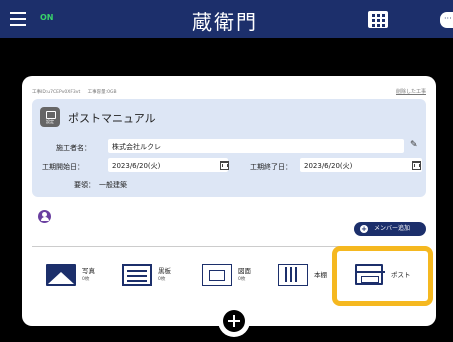  I want to click on end-calendar-icon, so click(416, 165).